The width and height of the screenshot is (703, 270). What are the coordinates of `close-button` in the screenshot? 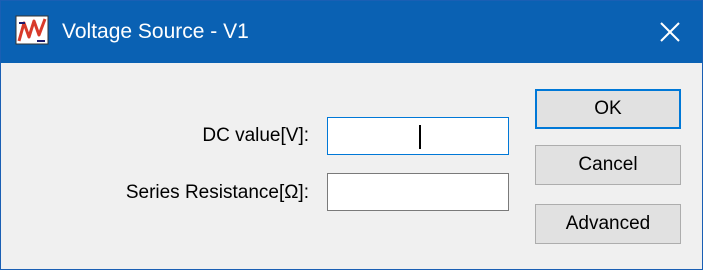 It's located at (669, 32).